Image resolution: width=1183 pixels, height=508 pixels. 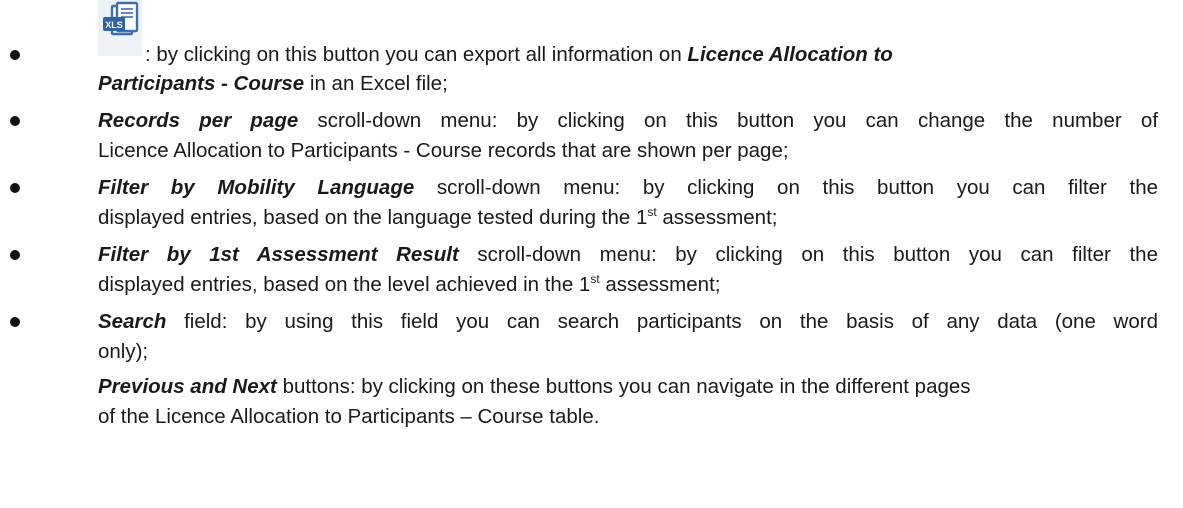 I want to click on list-item-export-line2: Participants - Course in an Excel file;, so click(x=628, y=84).